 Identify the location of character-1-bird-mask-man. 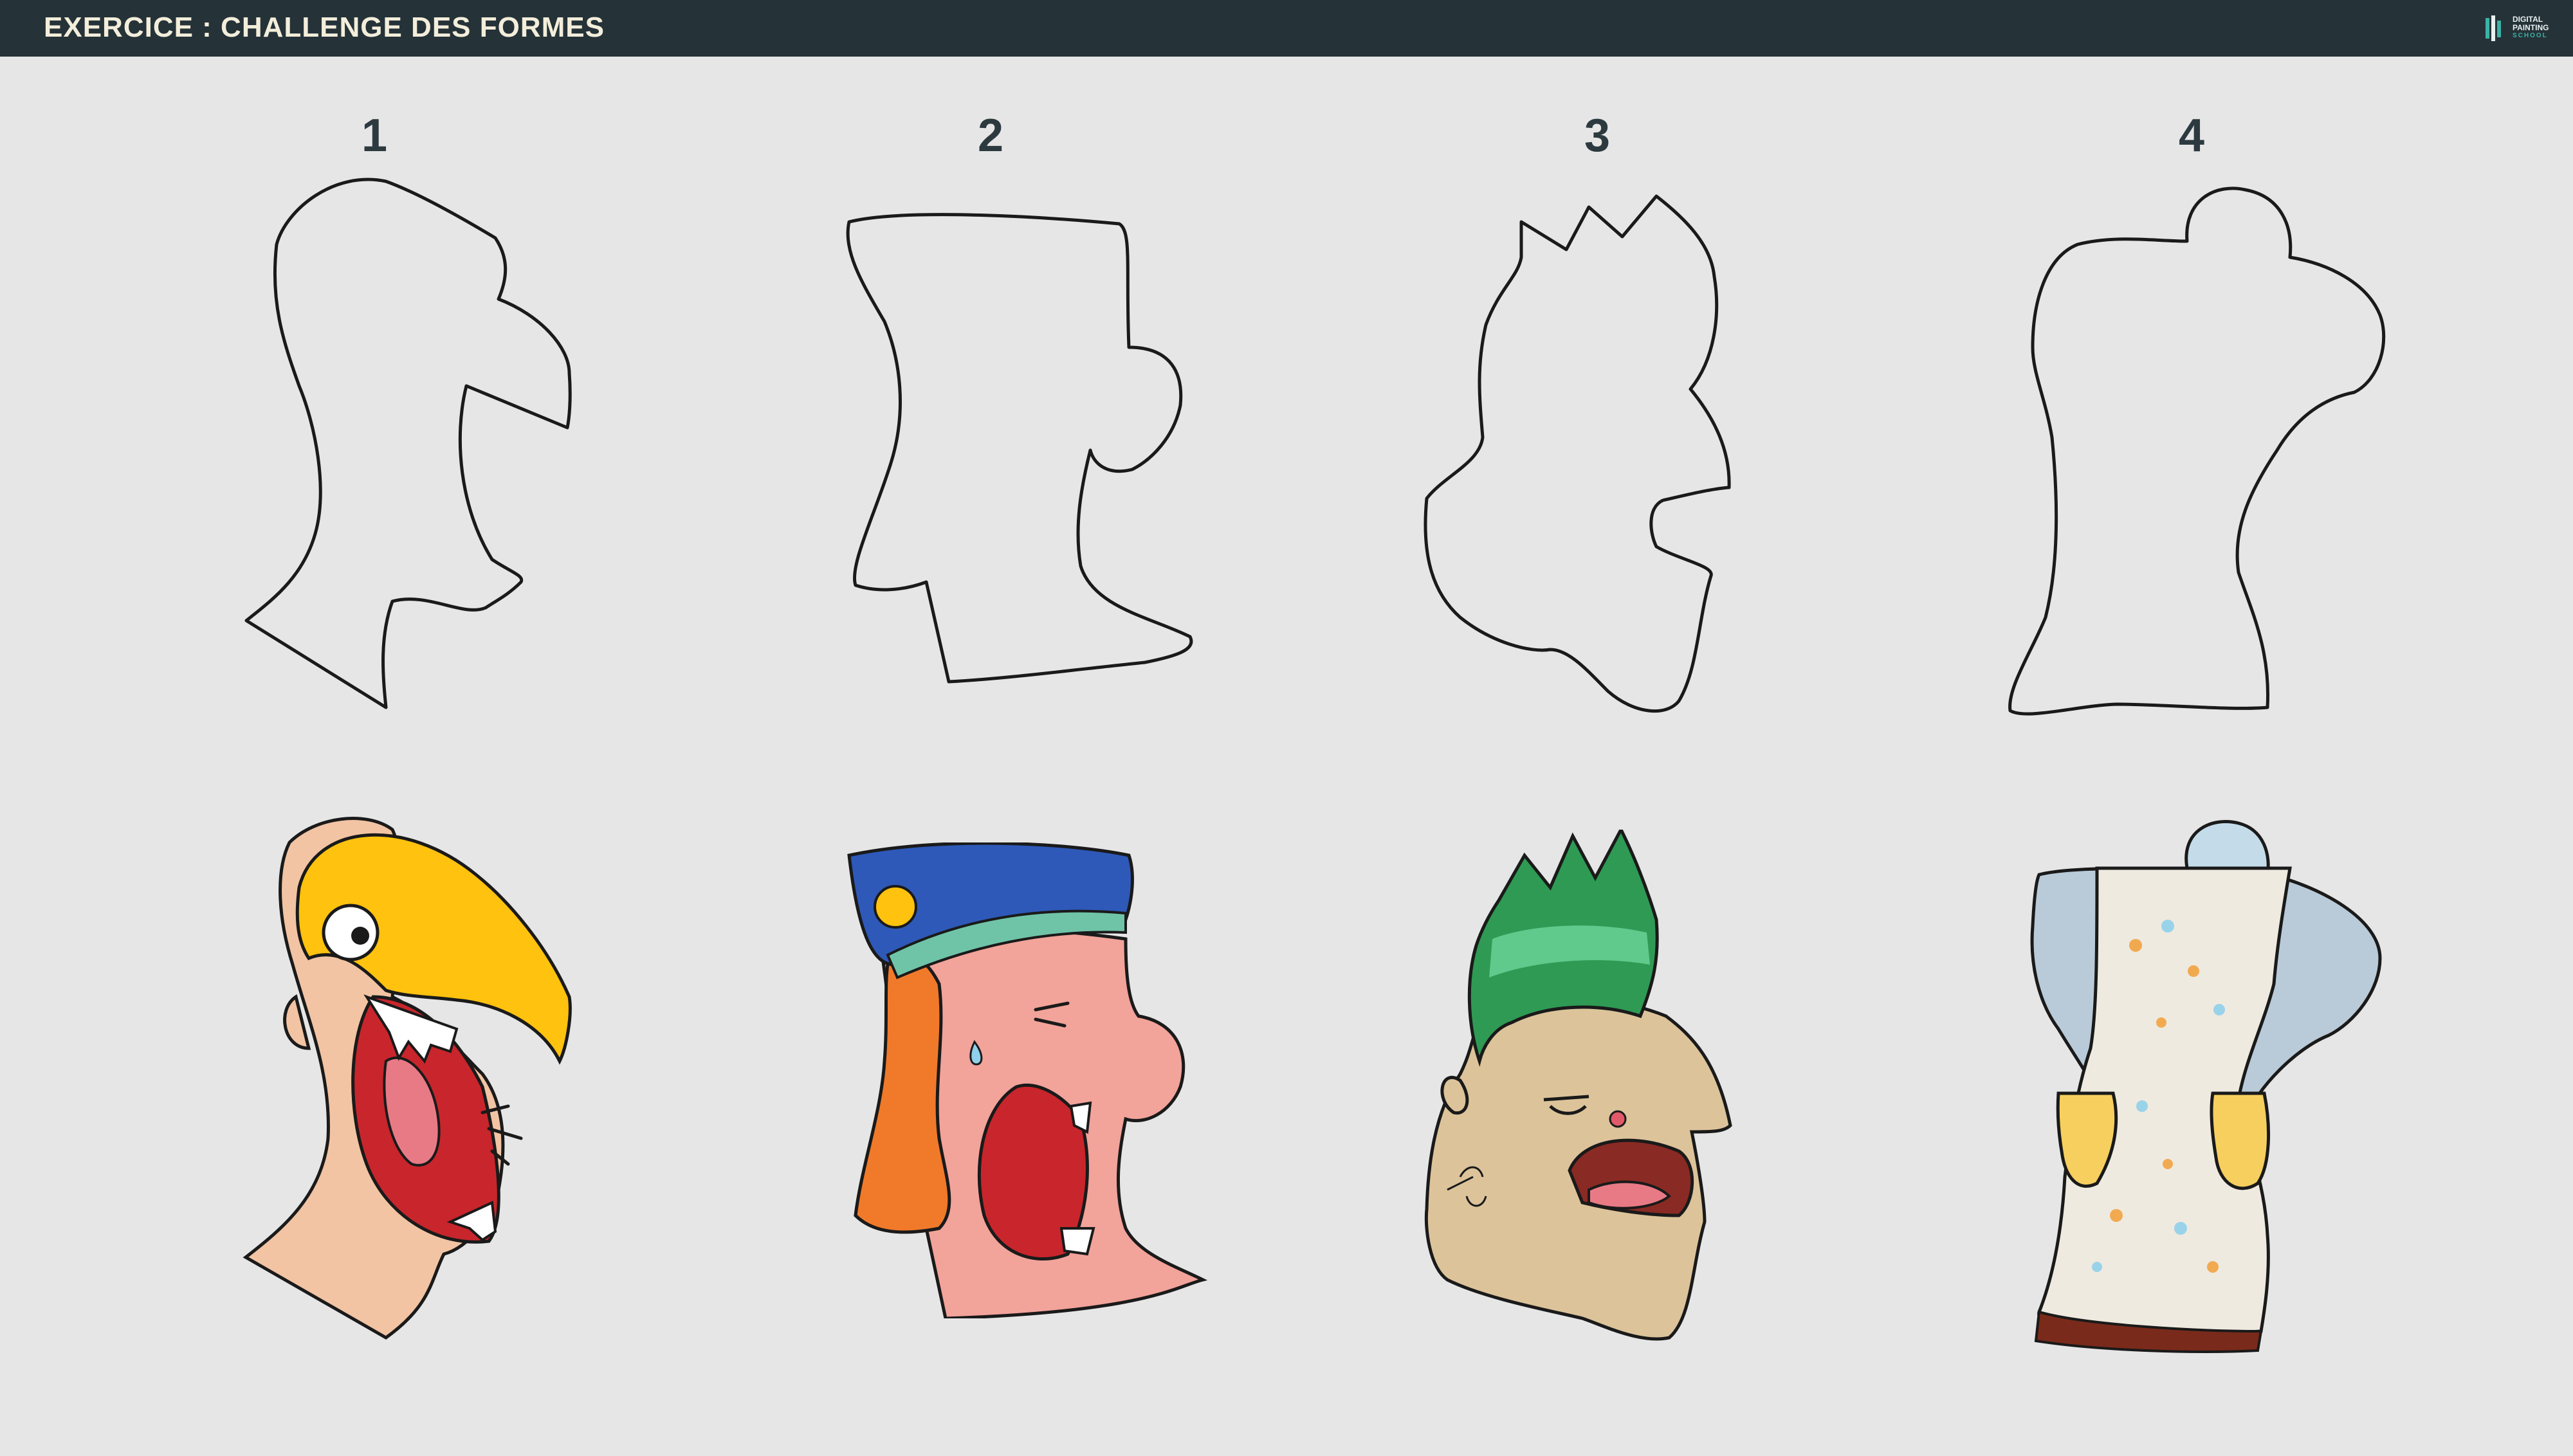
(407, 1078).